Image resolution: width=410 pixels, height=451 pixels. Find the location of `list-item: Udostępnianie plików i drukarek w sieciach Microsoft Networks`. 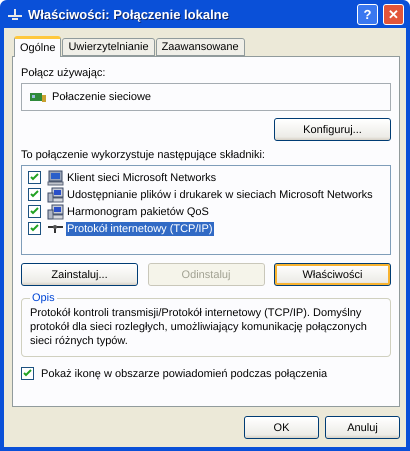

list-item: Udostępnianie plików i drukarek w sieciach Microsoft Networks is located at coordinates (220, 195).